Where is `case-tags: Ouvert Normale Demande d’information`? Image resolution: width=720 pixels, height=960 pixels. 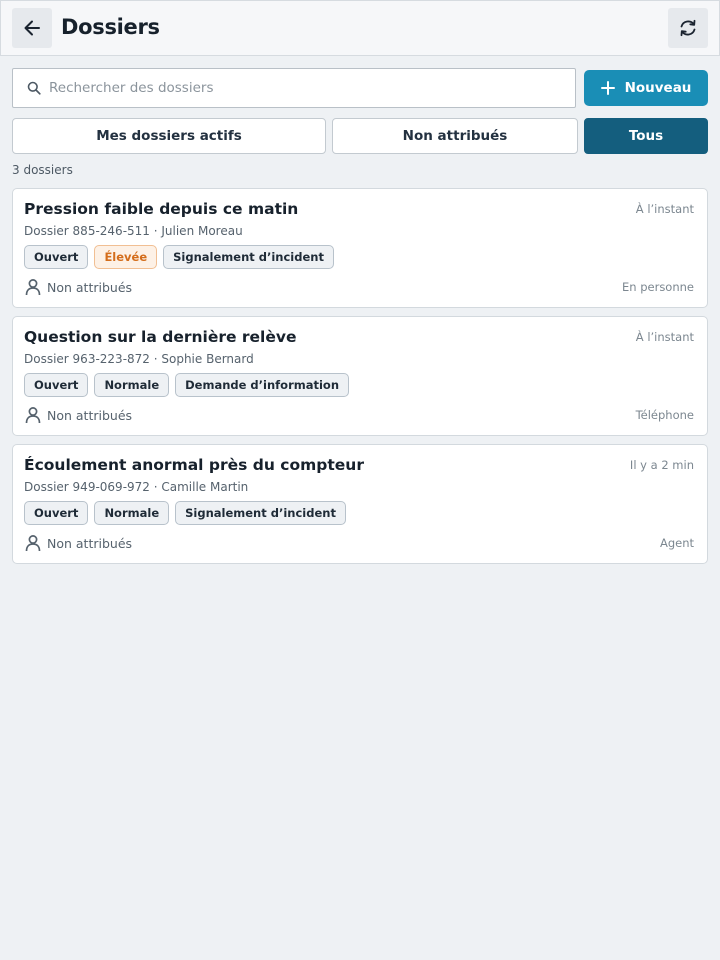 case-tags: Ouvert Normale Demande d’information is located at coordinates (187, 385).